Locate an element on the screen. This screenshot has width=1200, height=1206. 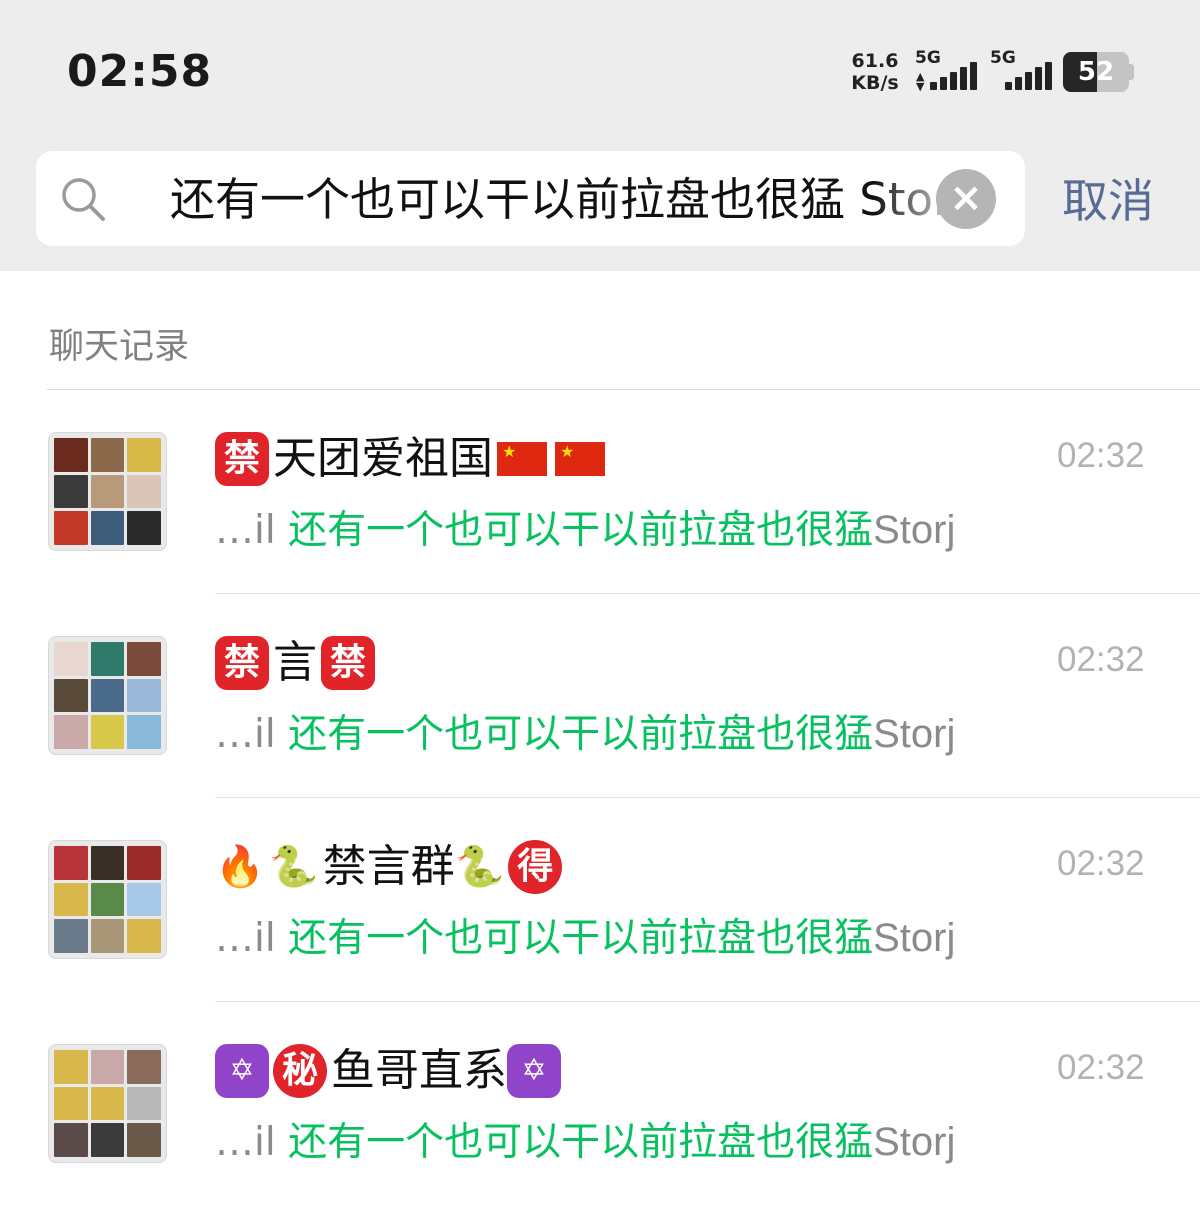
cancel-button: 取消 is located at coordinates (1108, 201).